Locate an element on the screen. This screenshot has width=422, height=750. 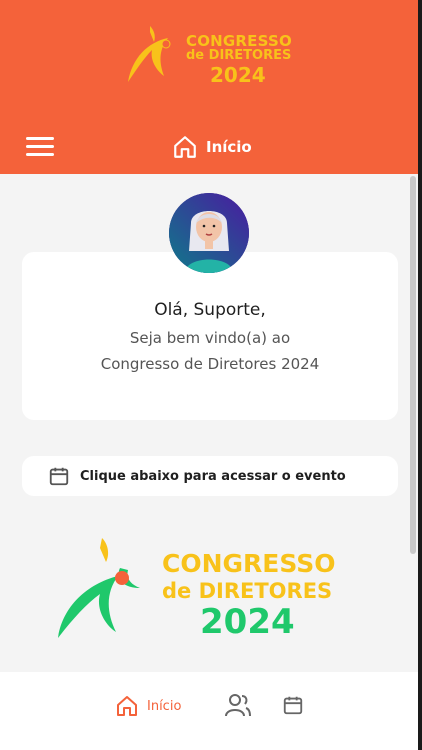
page-title-label: Início is located at coordinates (229, 147).